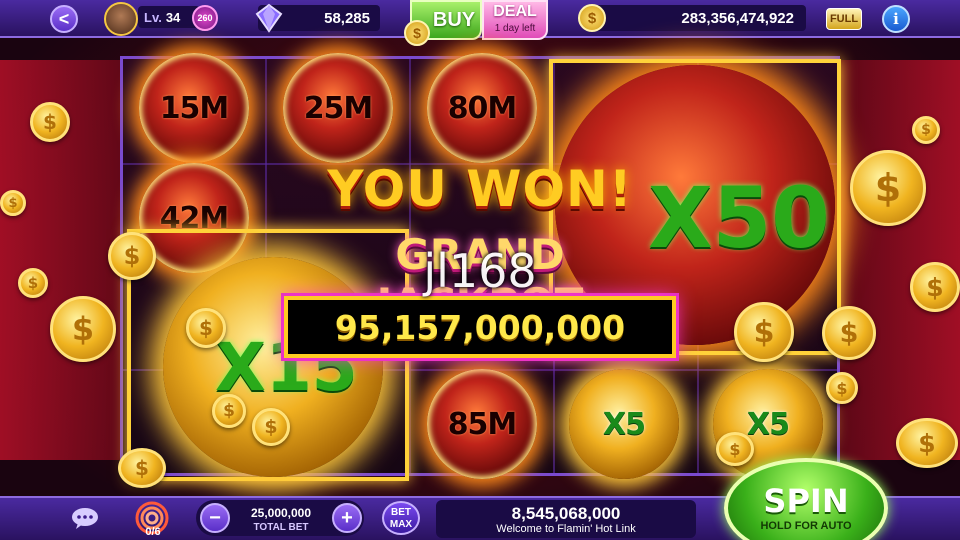 This screenshot has width=960, height=540. What do you see at coordinates (566, 529) in the screenshot?
I see `welcome-message: Welcome to Flamin' Hot Link` at bounding box center [566, 529].